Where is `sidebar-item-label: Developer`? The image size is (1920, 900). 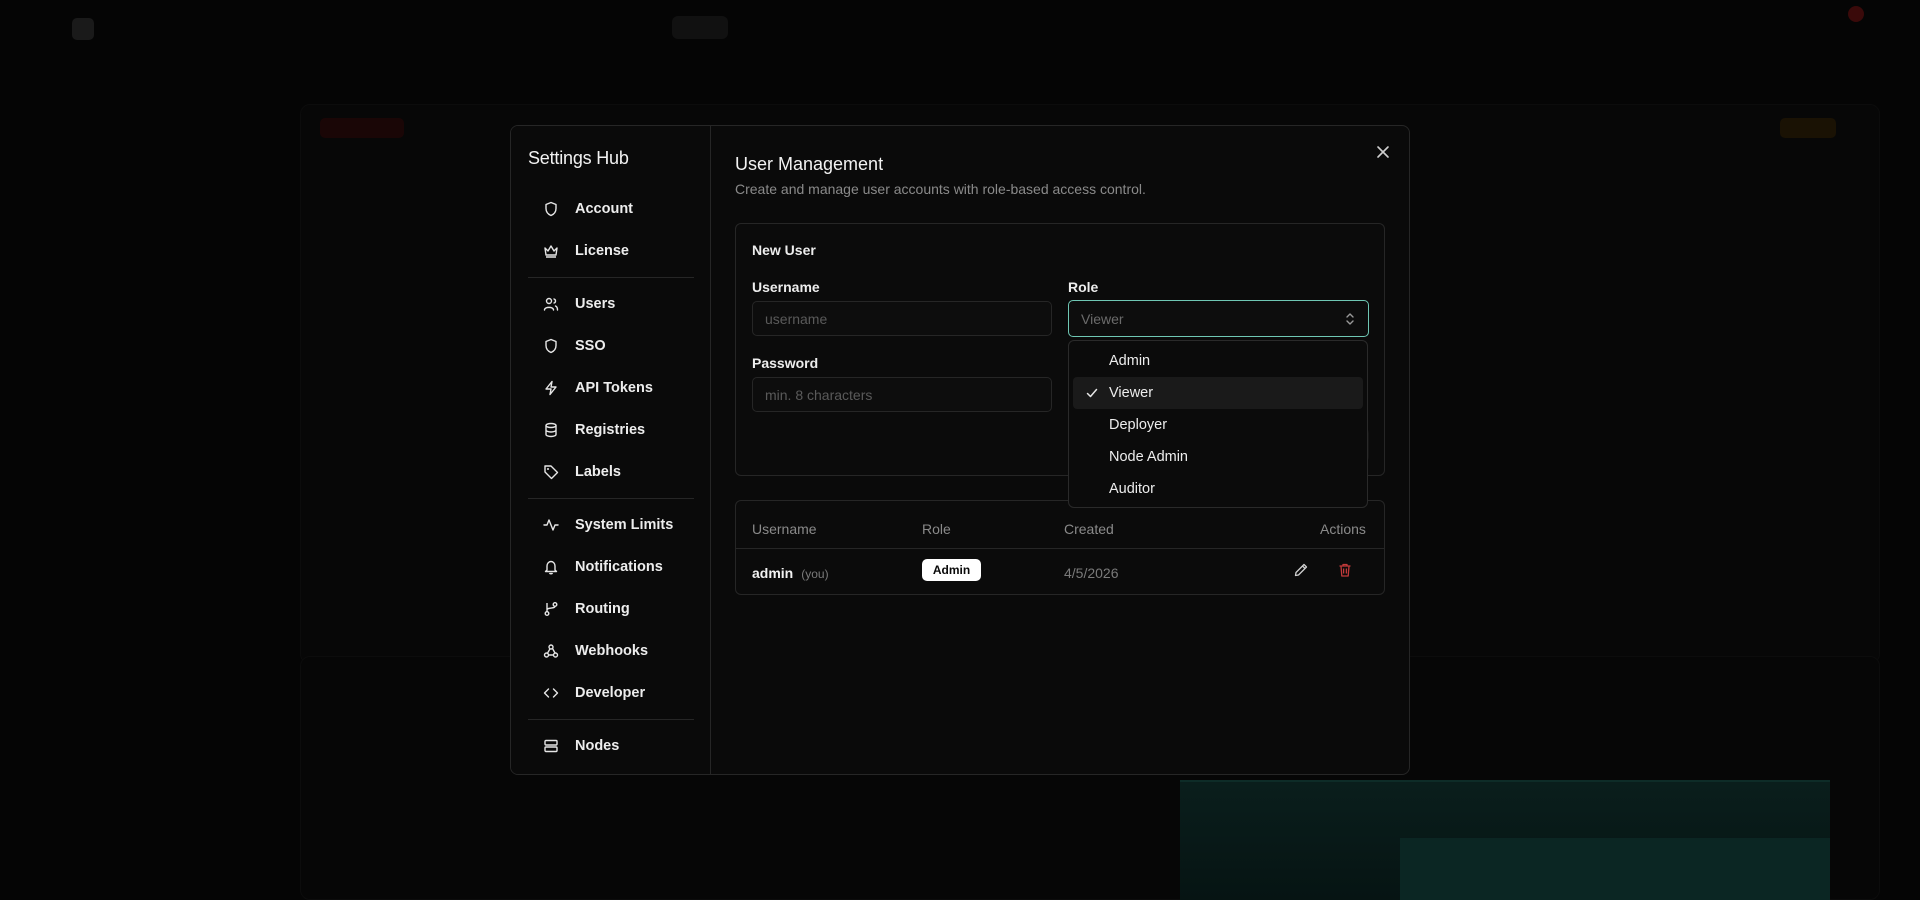 sidebar-item-label: Developer is located at coordinates (610, 693).